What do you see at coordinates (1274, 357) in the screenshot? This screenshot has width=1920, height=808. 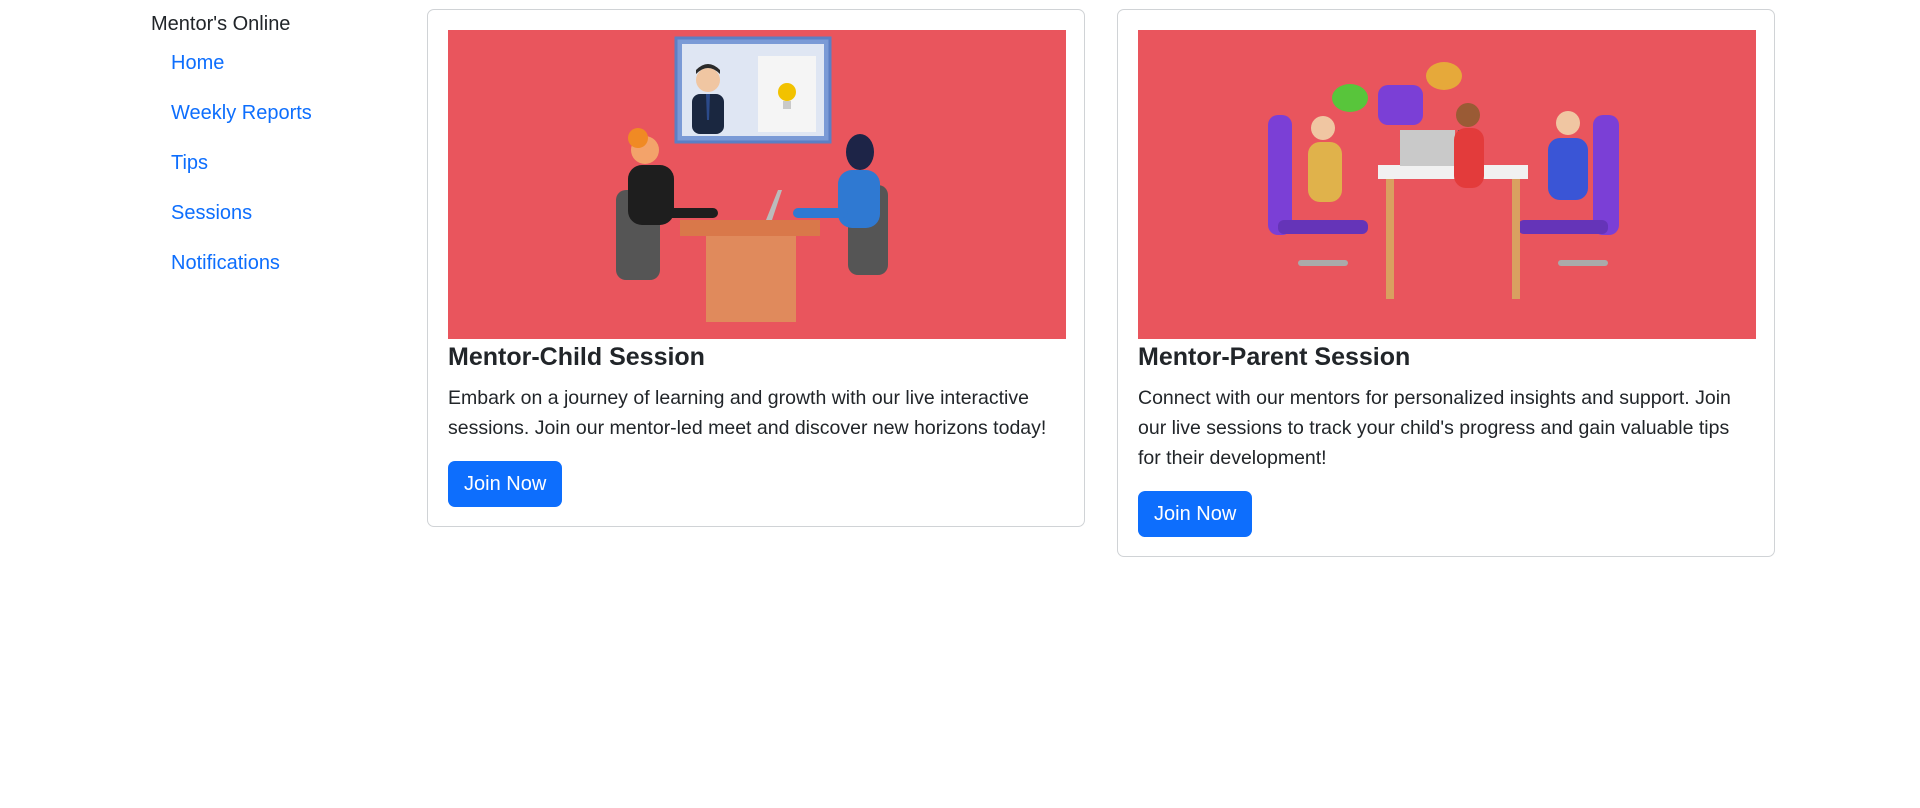 I see `card-title: Mentor-Parent Session` at bounding box center [1274, 357].